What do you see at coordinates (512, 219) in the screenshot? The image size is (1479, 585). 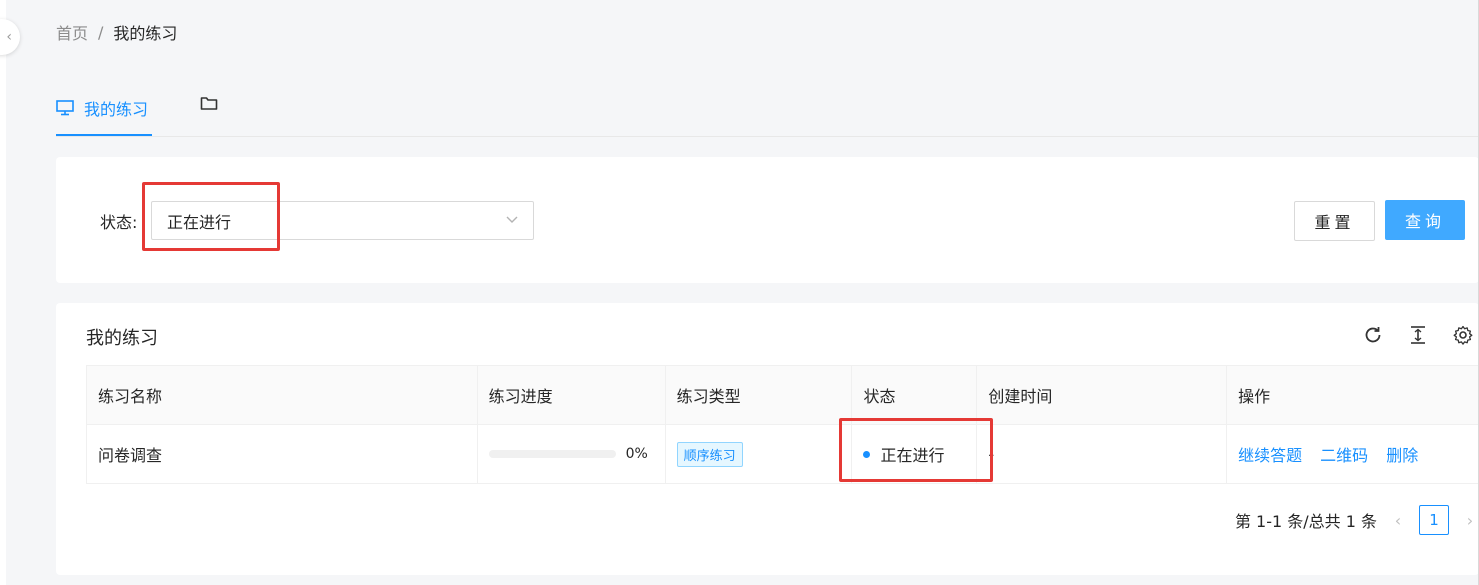 I see `chevron-down-icon` at bounding box center [512, 219].